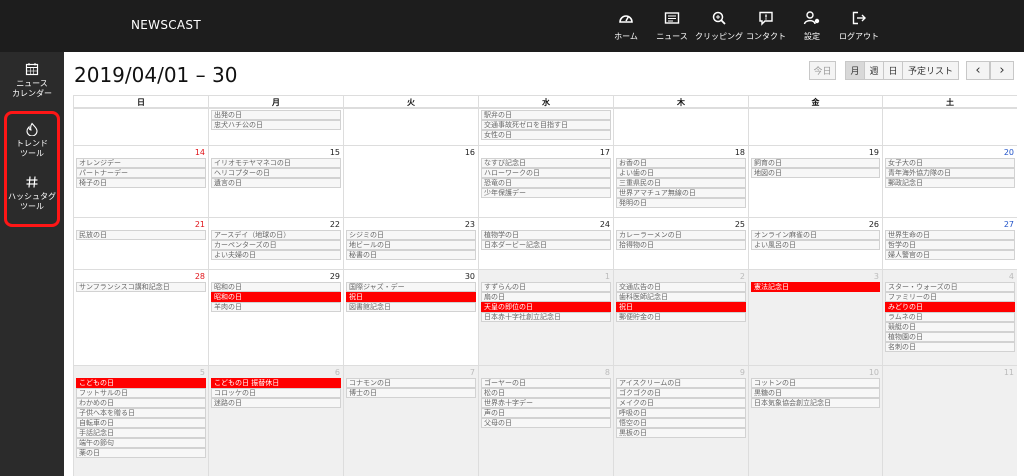  I want to click on day-cell: 20 女子大の日 青年海外協力隊の日 郵政記念日, so click(949, 181).